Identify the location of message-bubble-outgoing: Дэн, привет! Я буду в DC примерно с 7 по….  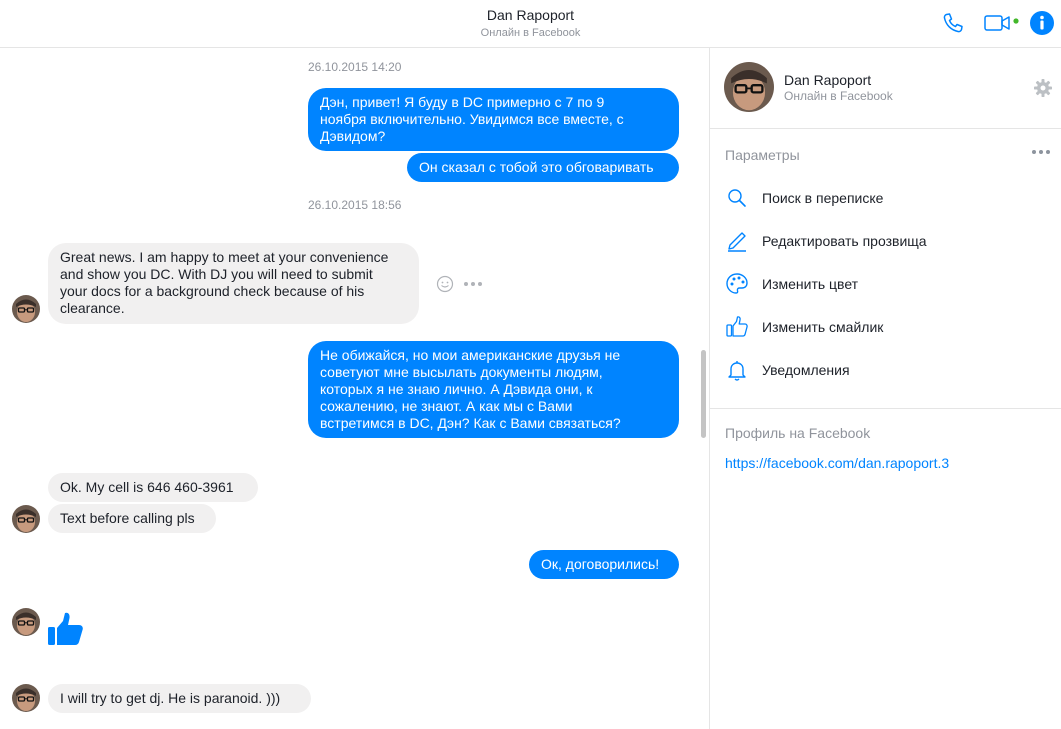
(493, 119).